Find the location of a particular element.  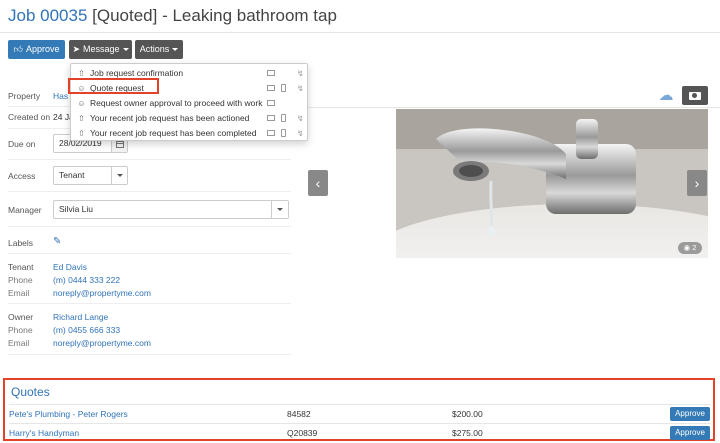

tenant-phone: (m) 0444 333 222 is located at coordinates (86, 280).